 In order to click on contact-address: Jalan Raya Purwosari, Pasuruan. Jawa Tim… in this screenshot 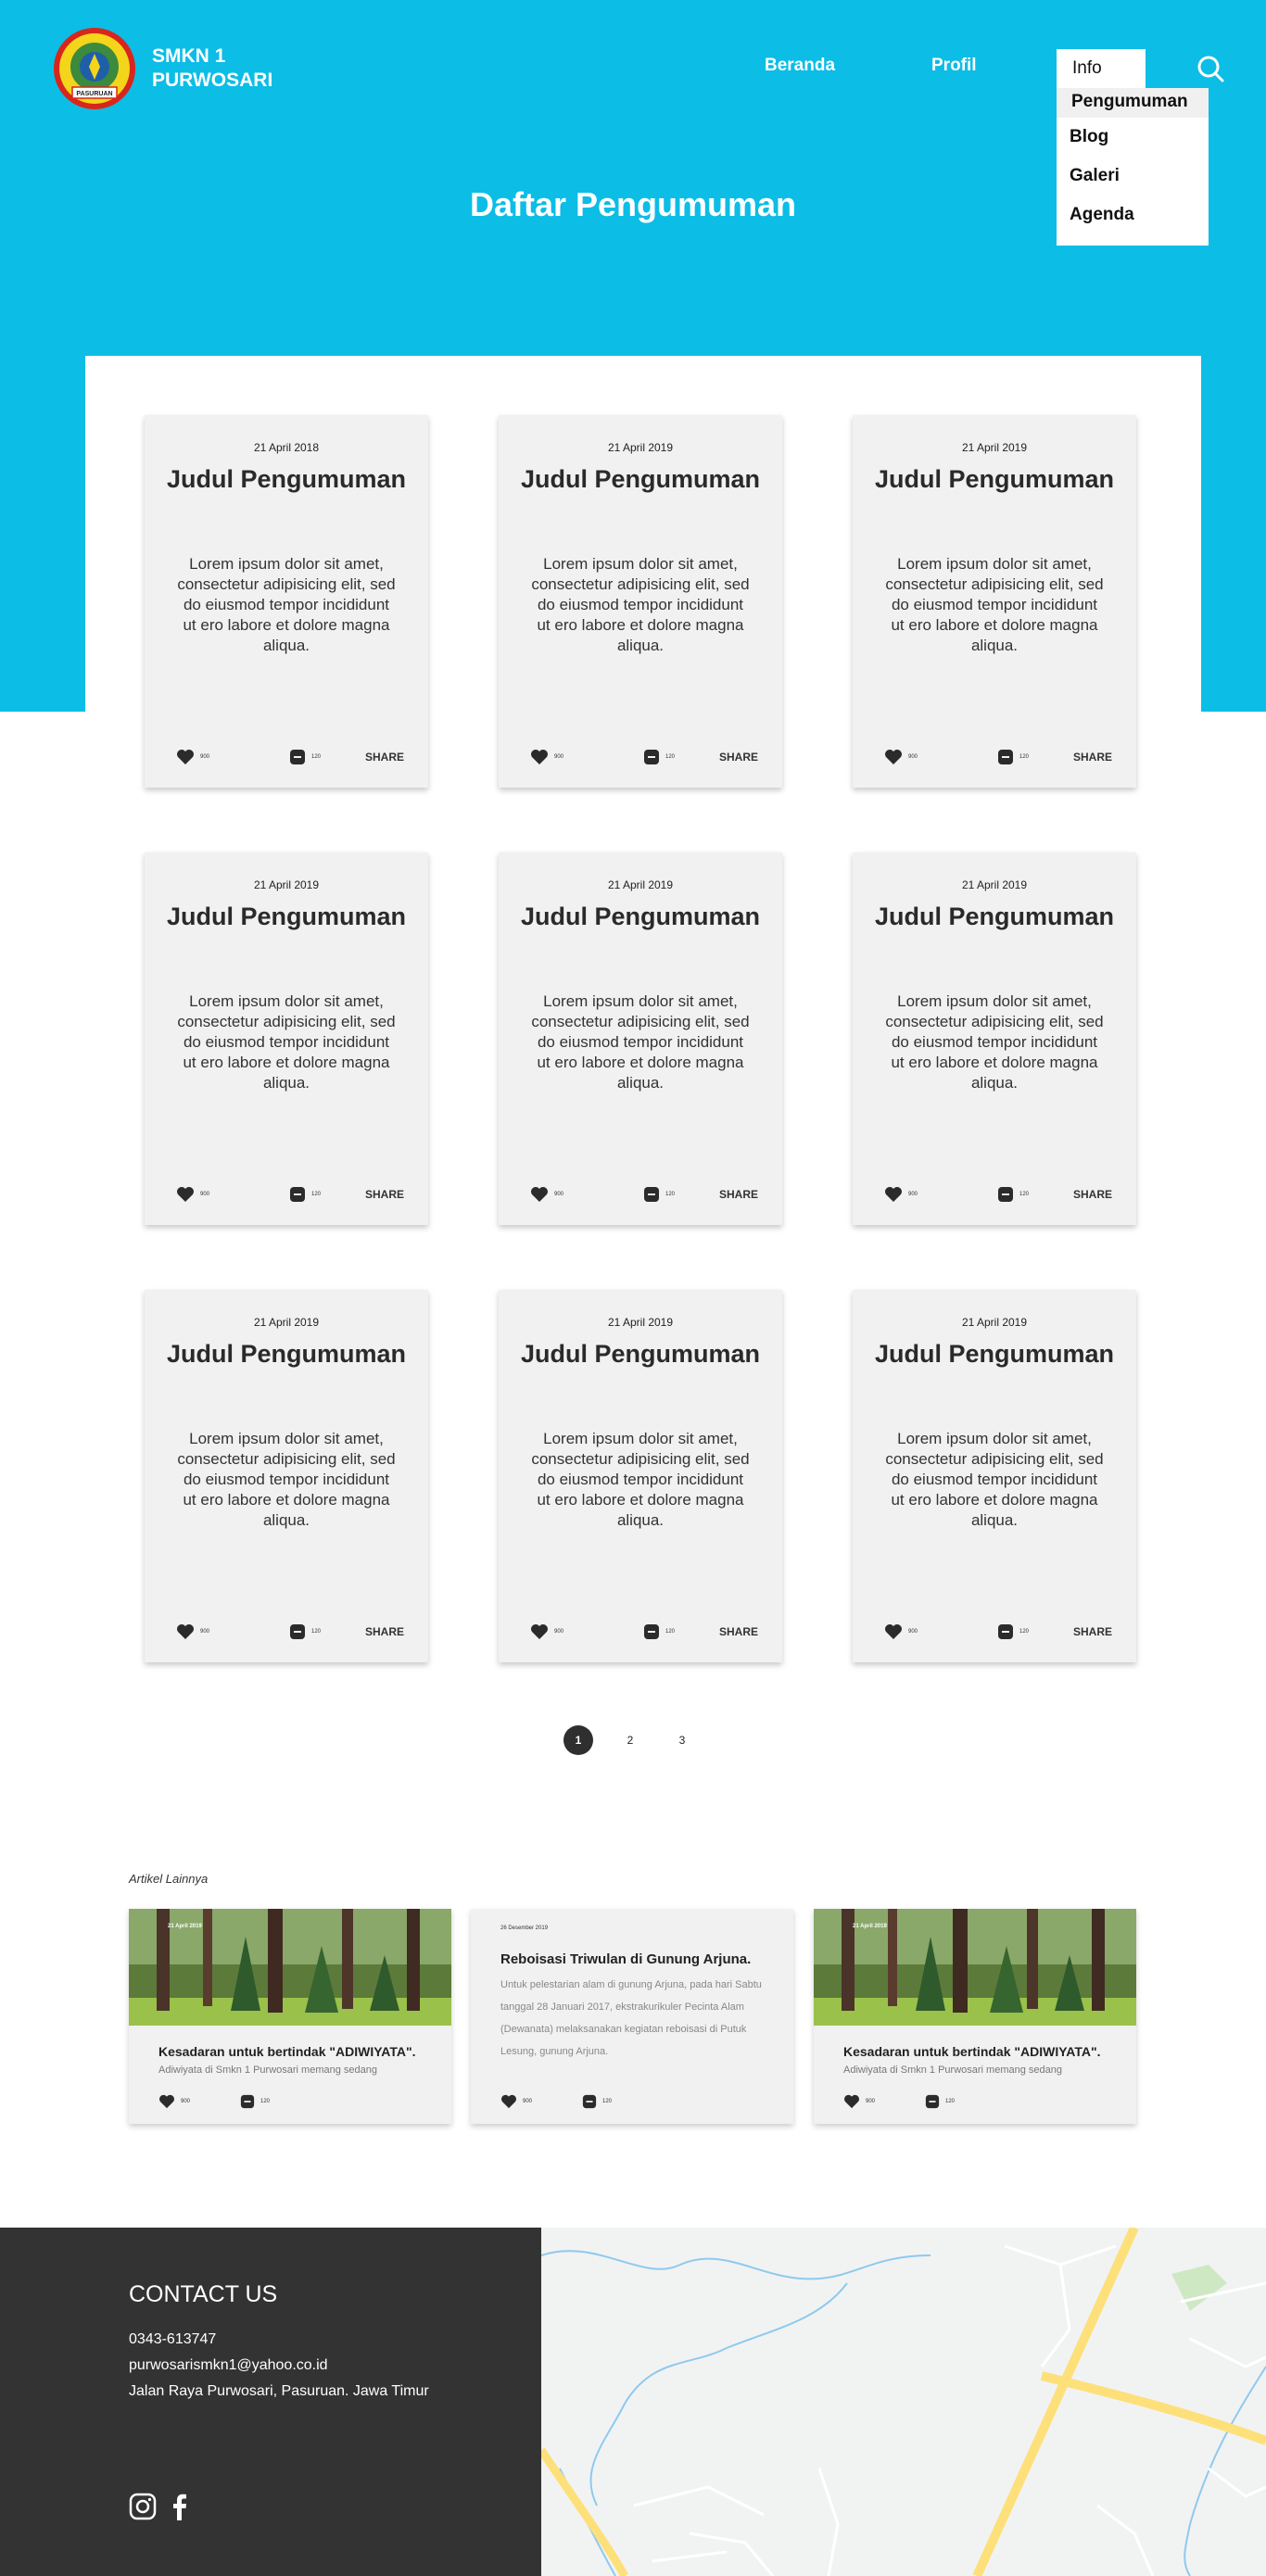, I will do `click(279, 2391)`.